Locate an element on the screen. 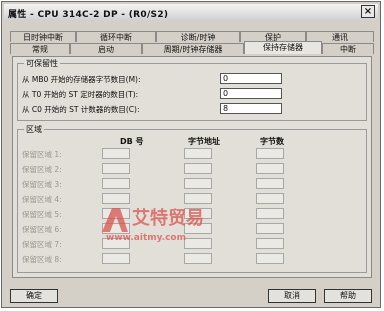 This screenshot has height=311, width=384. tab-row-2: 常规 启动 周期/时钟存储器 保持存储器 中断 is located at coordinates (192, 47).